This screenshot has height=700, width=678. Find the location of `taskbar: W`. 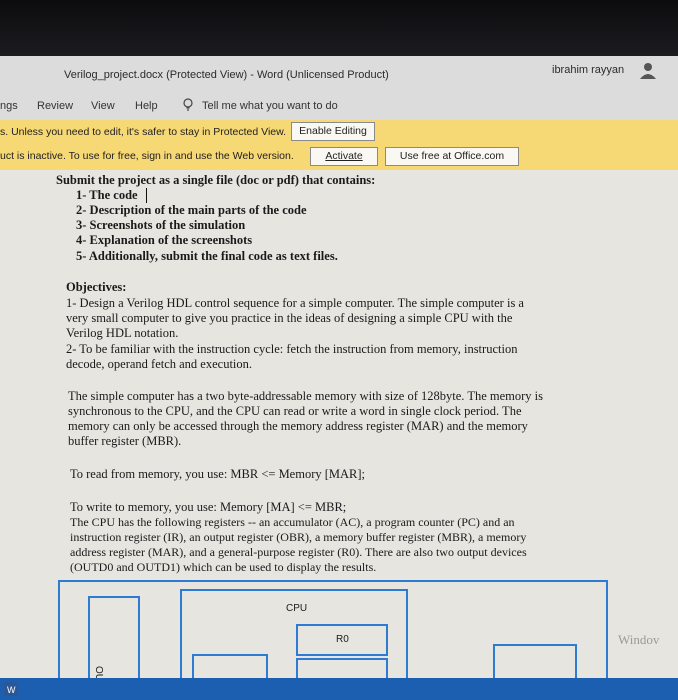

taskbar: W is located at coordinates (339, 689).